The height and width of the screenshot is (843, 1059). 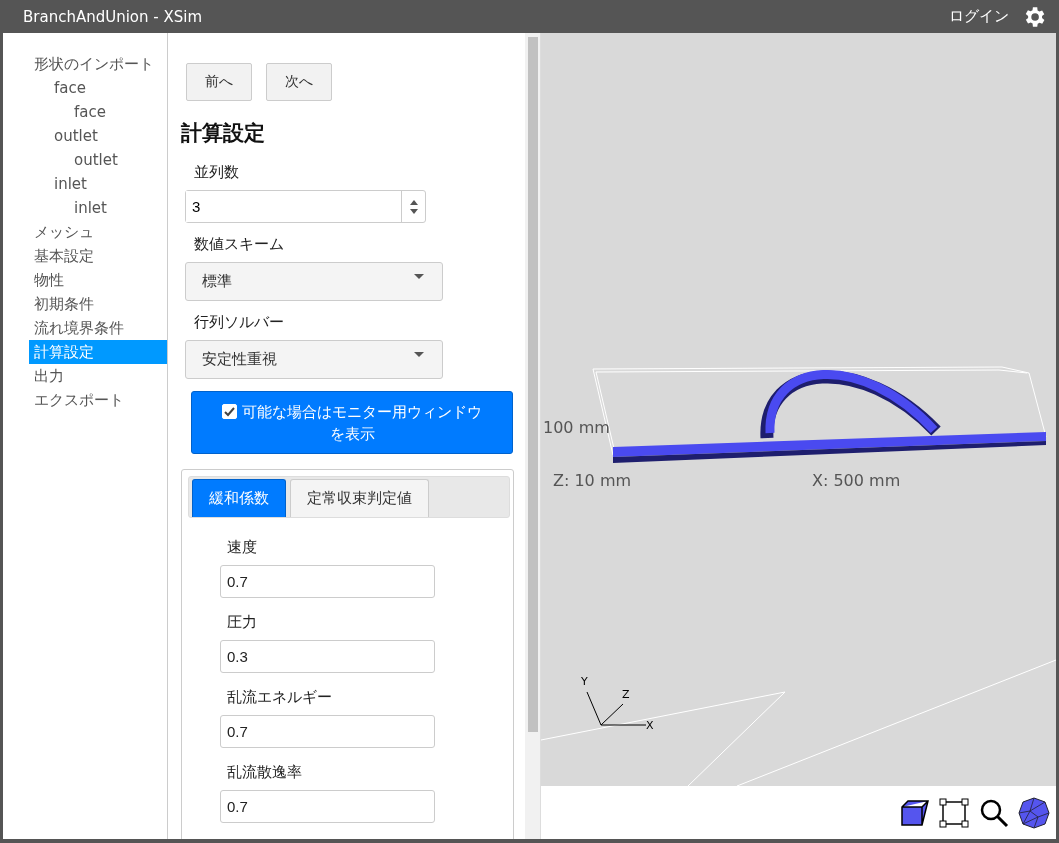 I want to click on axis-label: Y, so click(x=584, y=681).